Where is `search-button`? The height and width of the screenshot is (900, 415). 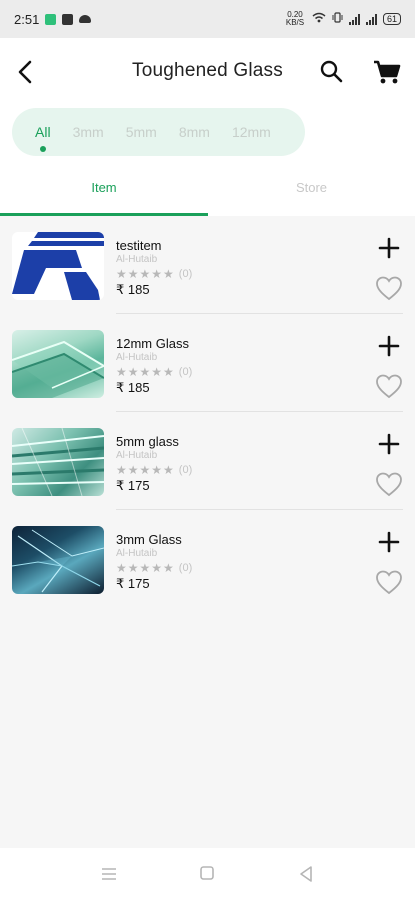 search-button is located at coordinates (332, 72).